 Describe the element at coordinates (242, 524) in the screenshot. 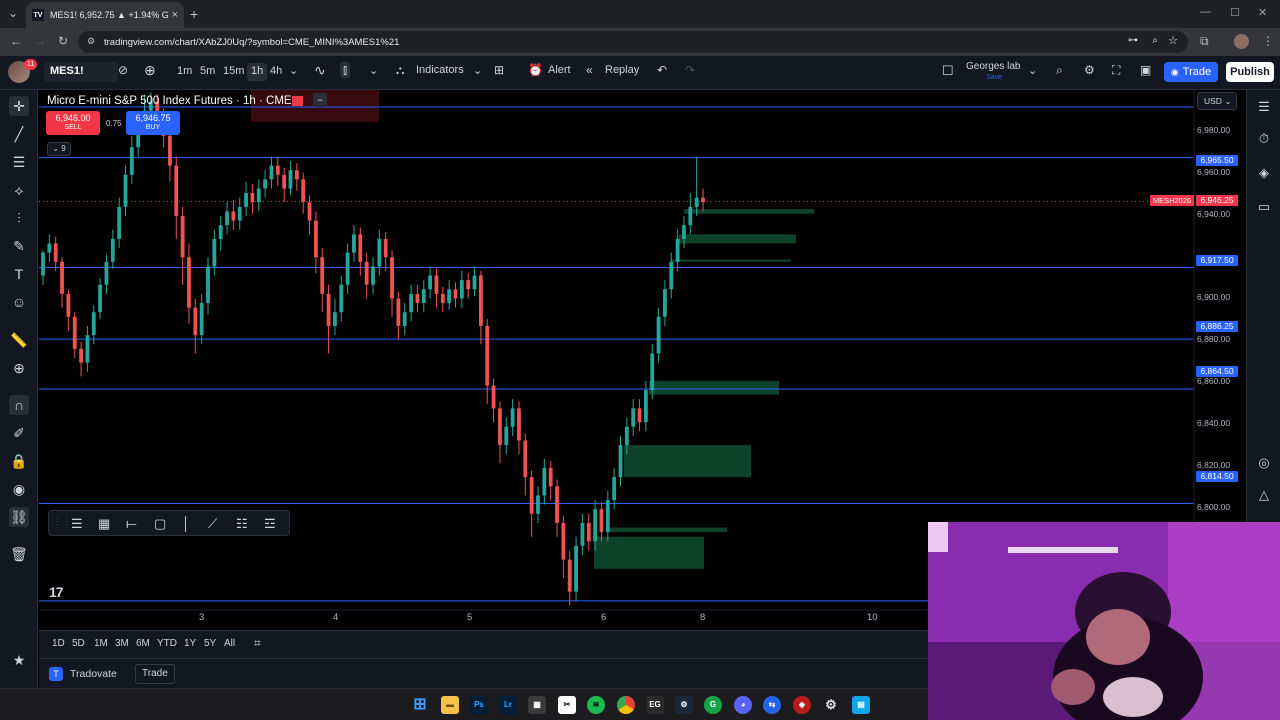

I see `parallel-channel-icon: ☷` at that location.